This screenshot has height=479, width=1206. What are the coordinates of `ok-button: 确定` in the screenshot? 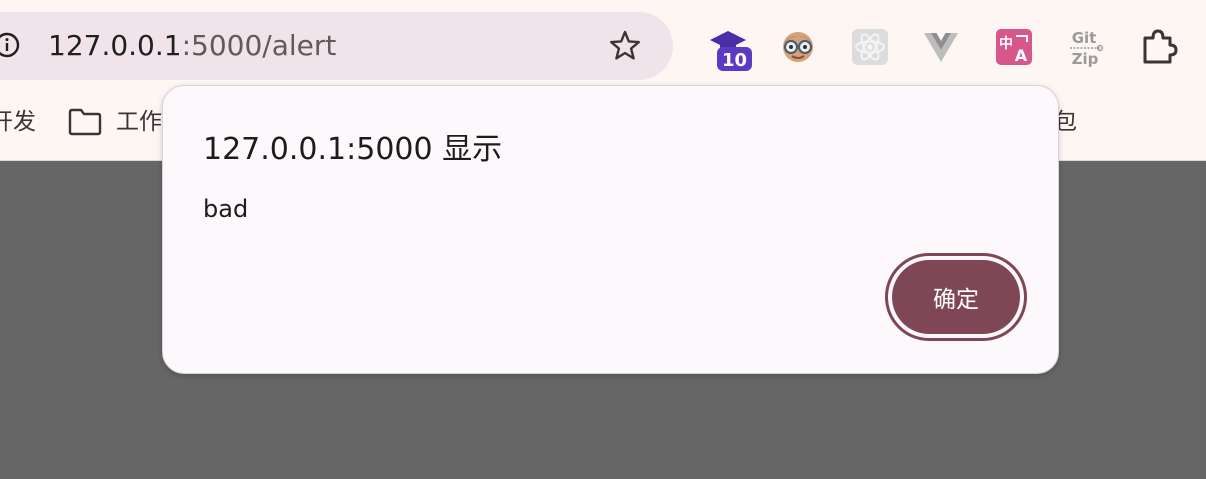 It's located at (956, 297).